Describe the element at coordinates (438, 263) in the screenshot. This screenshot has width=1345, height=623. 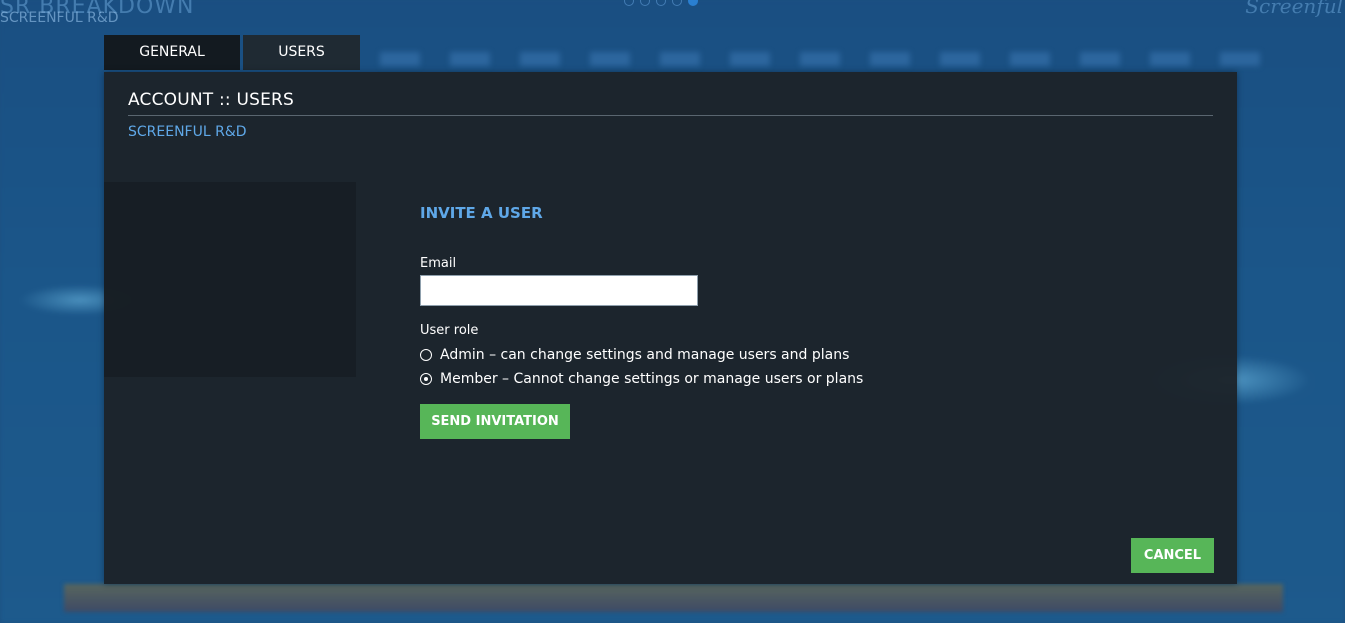
I see `email-label: Email` at that location.